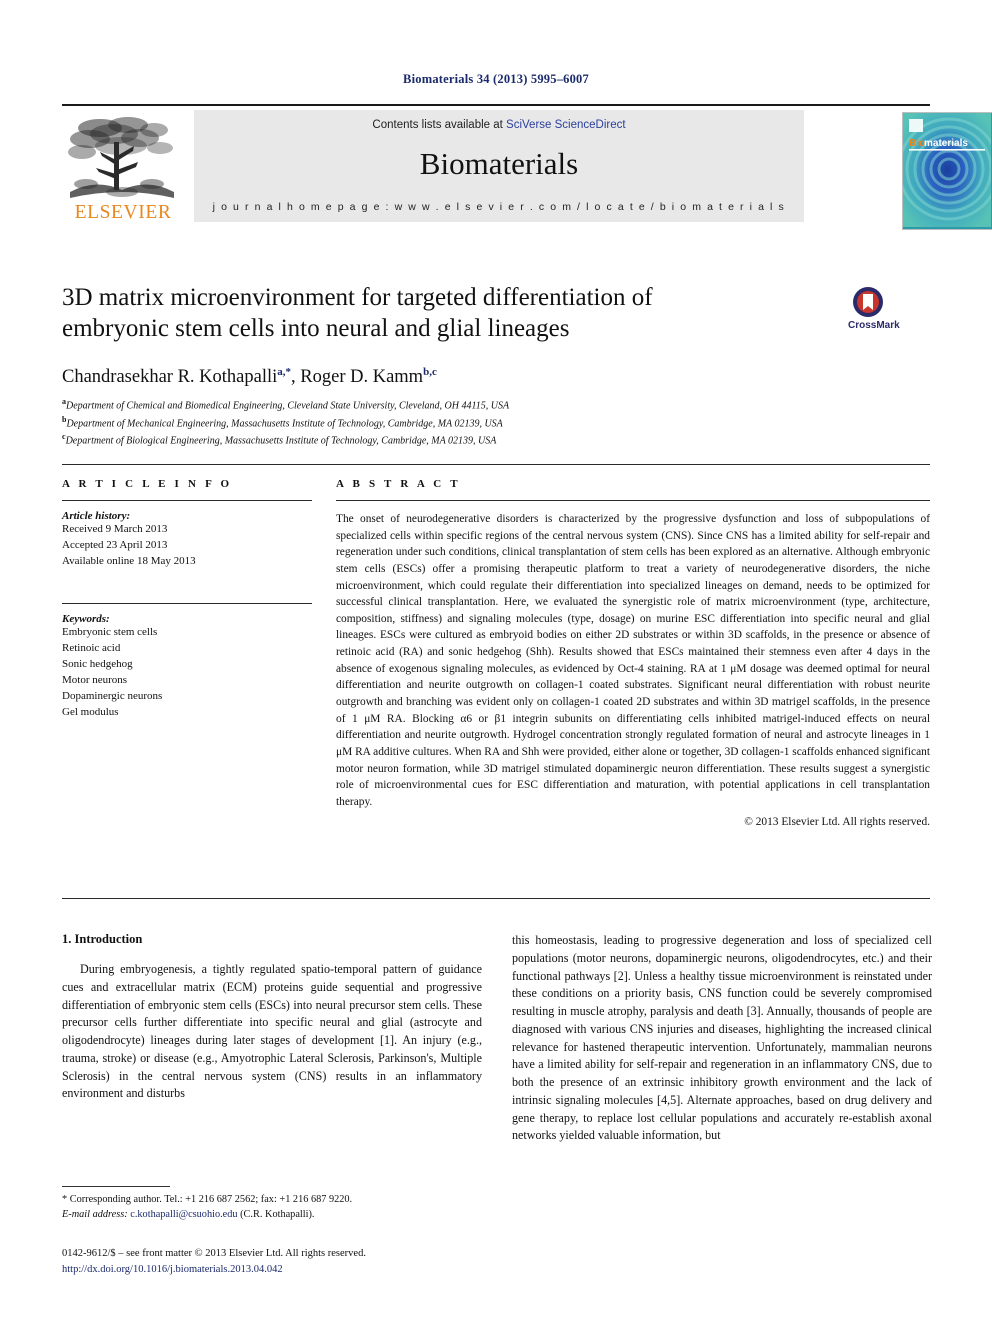 This screenshot has width=992, height=1323. Describe the element at coordinates (95, 679) in the screenshot. I see `keyword-item: Motor neurons` at that location.